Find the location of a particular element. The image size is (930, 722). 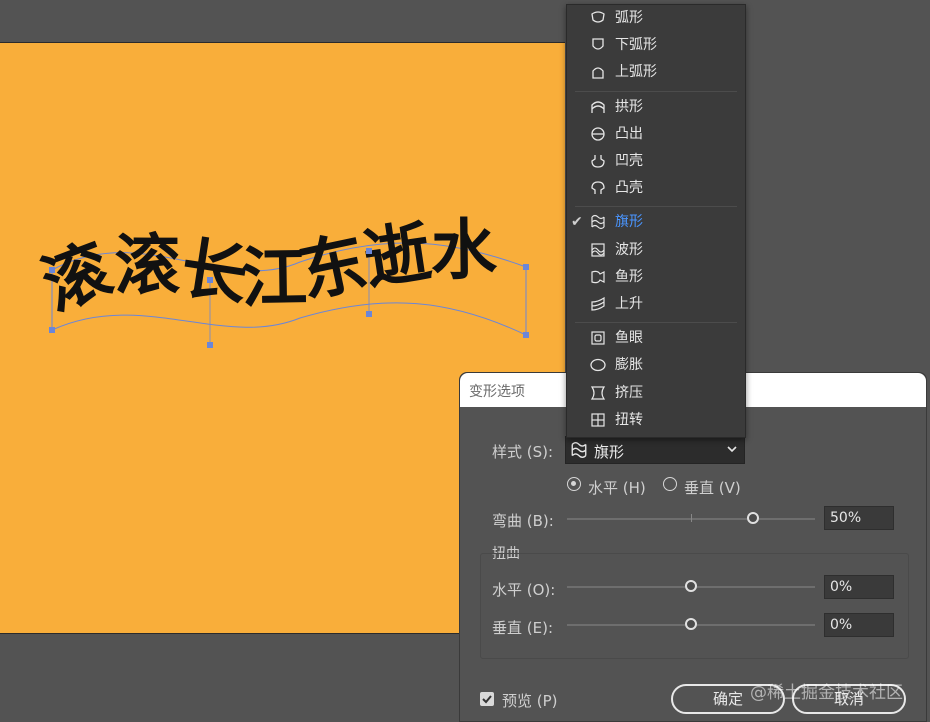

dd-item-squeeze: 挤压 is located at coordinates (656, 393).